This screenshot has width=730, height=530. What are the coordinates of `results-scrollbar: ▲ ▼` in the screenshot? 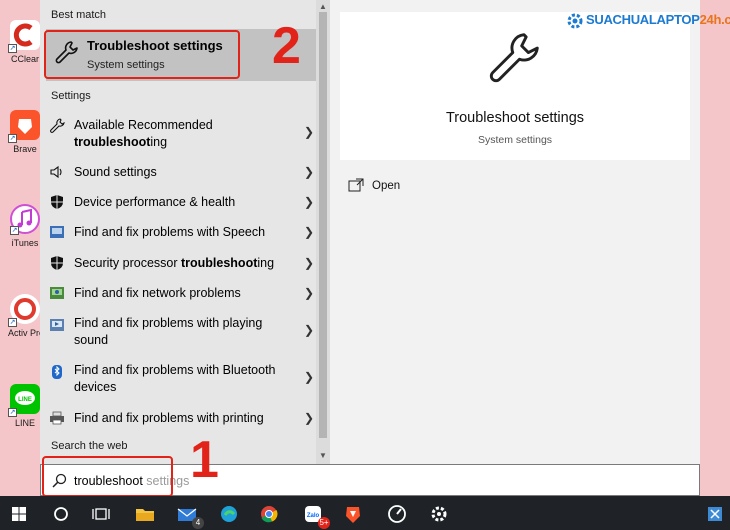 It's located at (323, 232).